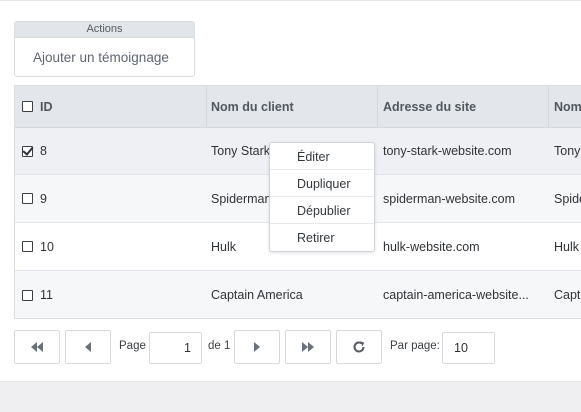  Describe the element at coordinates (567, 106) in the screenshot. I see `column-header-name: Nom` at that location.